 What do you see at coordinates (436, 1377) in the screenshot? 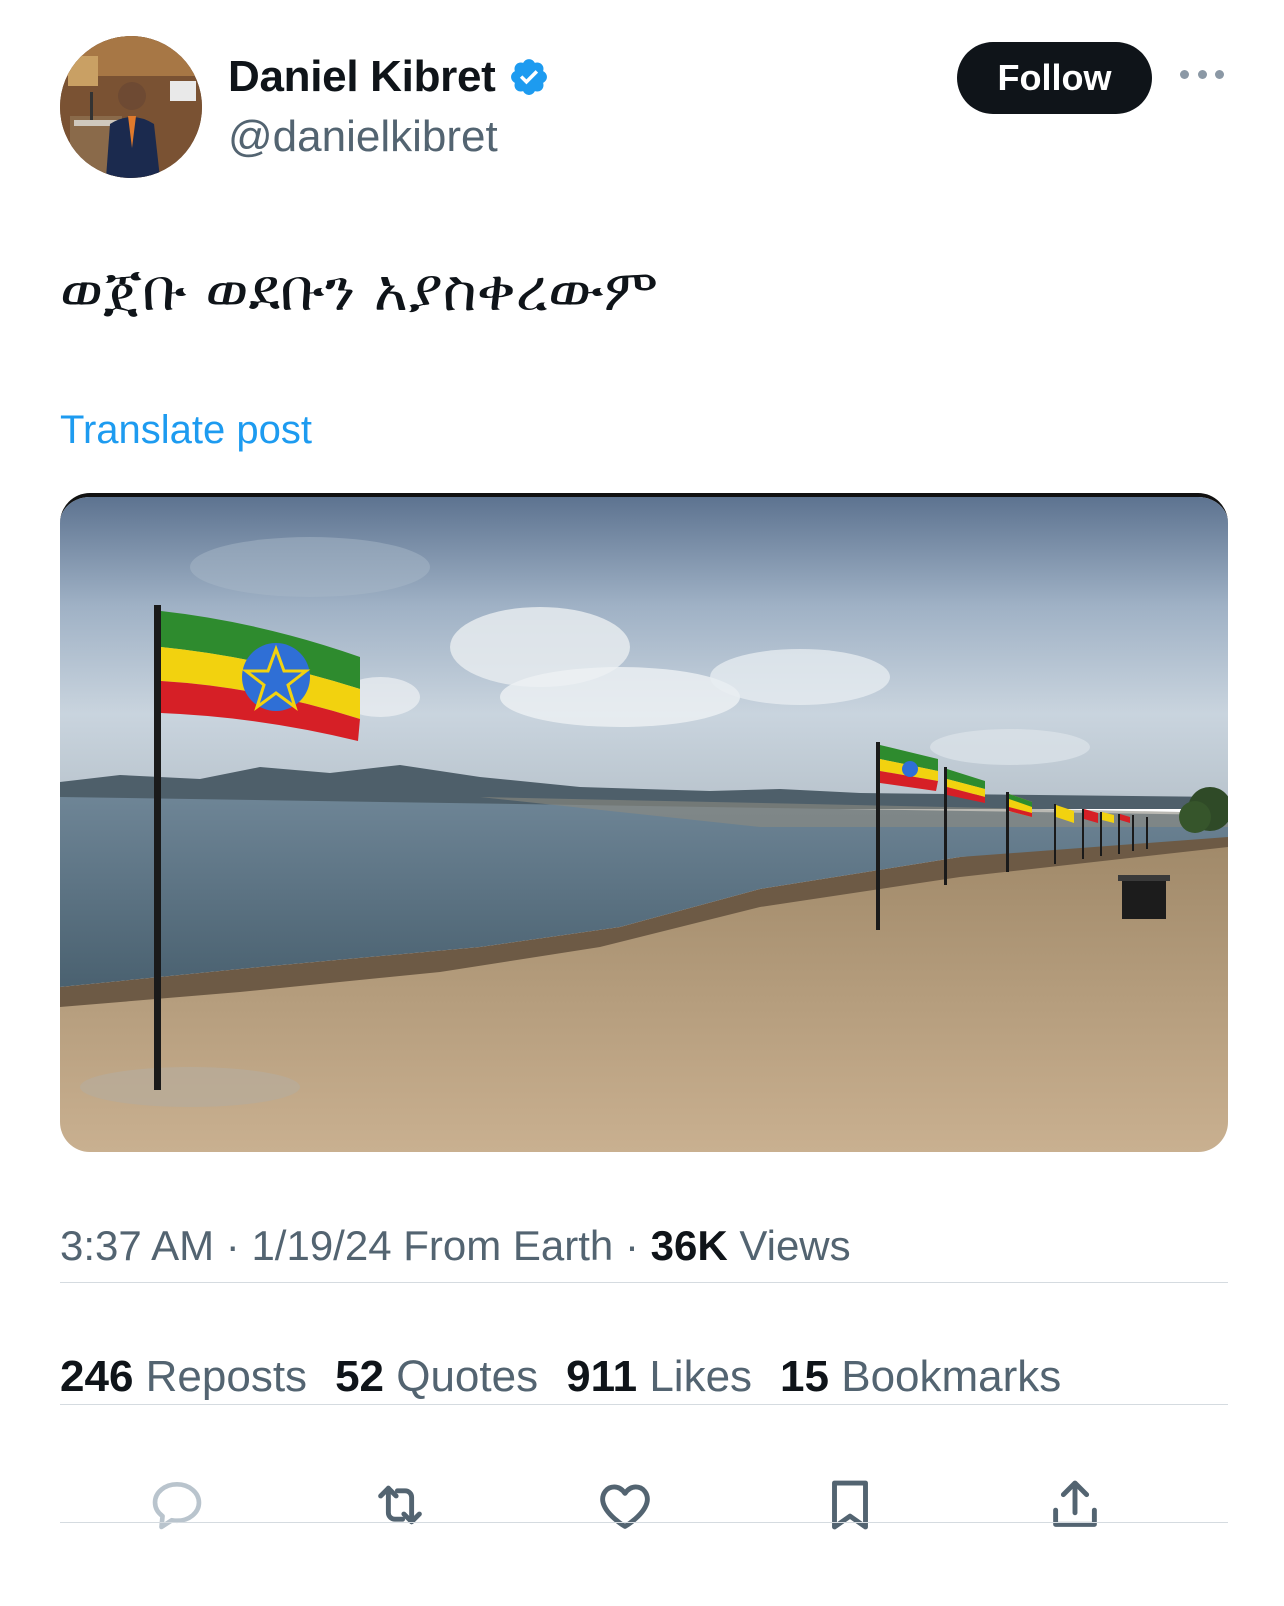
I see `quotes-stat: 52 Quotes` at bounding box center [436, 1377].